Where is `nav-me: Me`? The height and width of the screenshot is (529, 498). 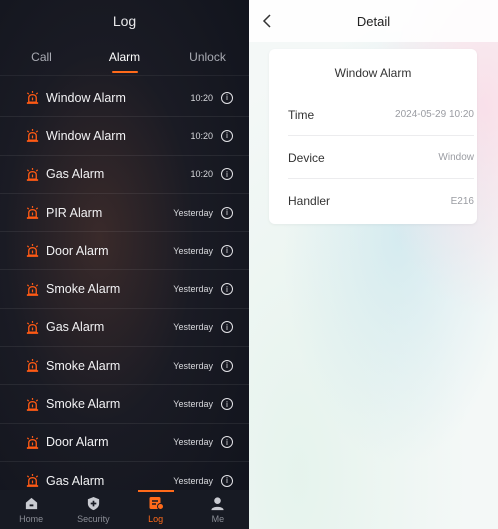 nav-me: Me is located at coordinates (218, 509).